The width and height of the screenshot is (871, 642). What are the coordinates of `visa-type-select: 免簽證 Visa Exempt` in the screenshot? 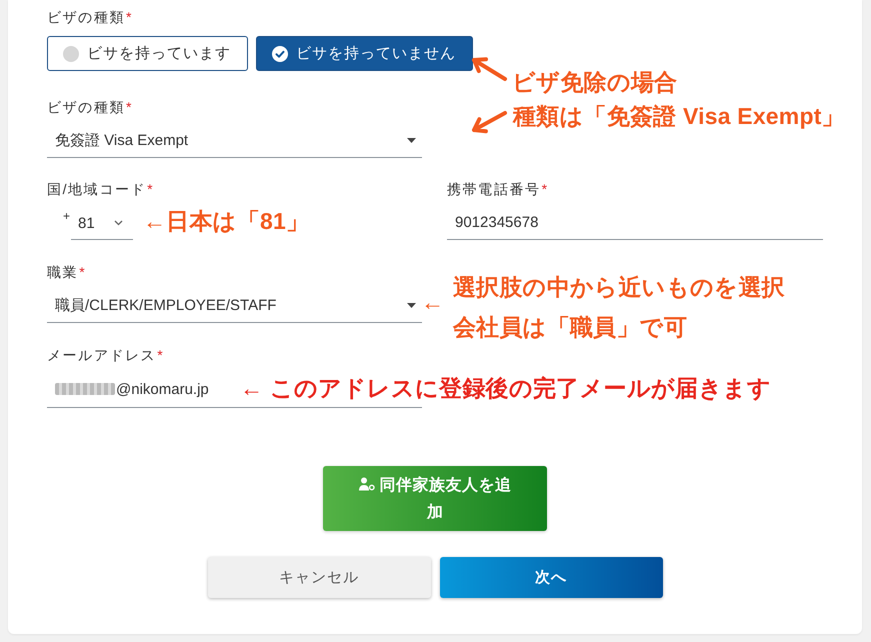 It's located at (234, 137).